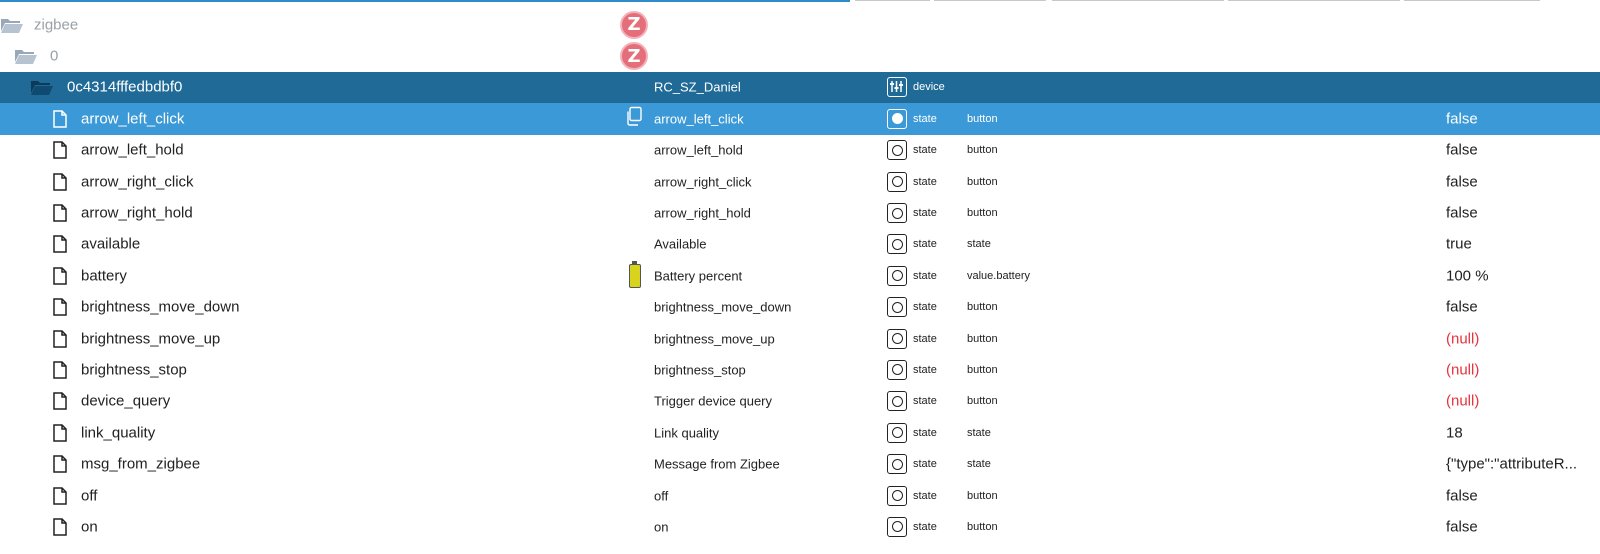  I want to click on state-name: Message from Zigbee, so click(717, 464).